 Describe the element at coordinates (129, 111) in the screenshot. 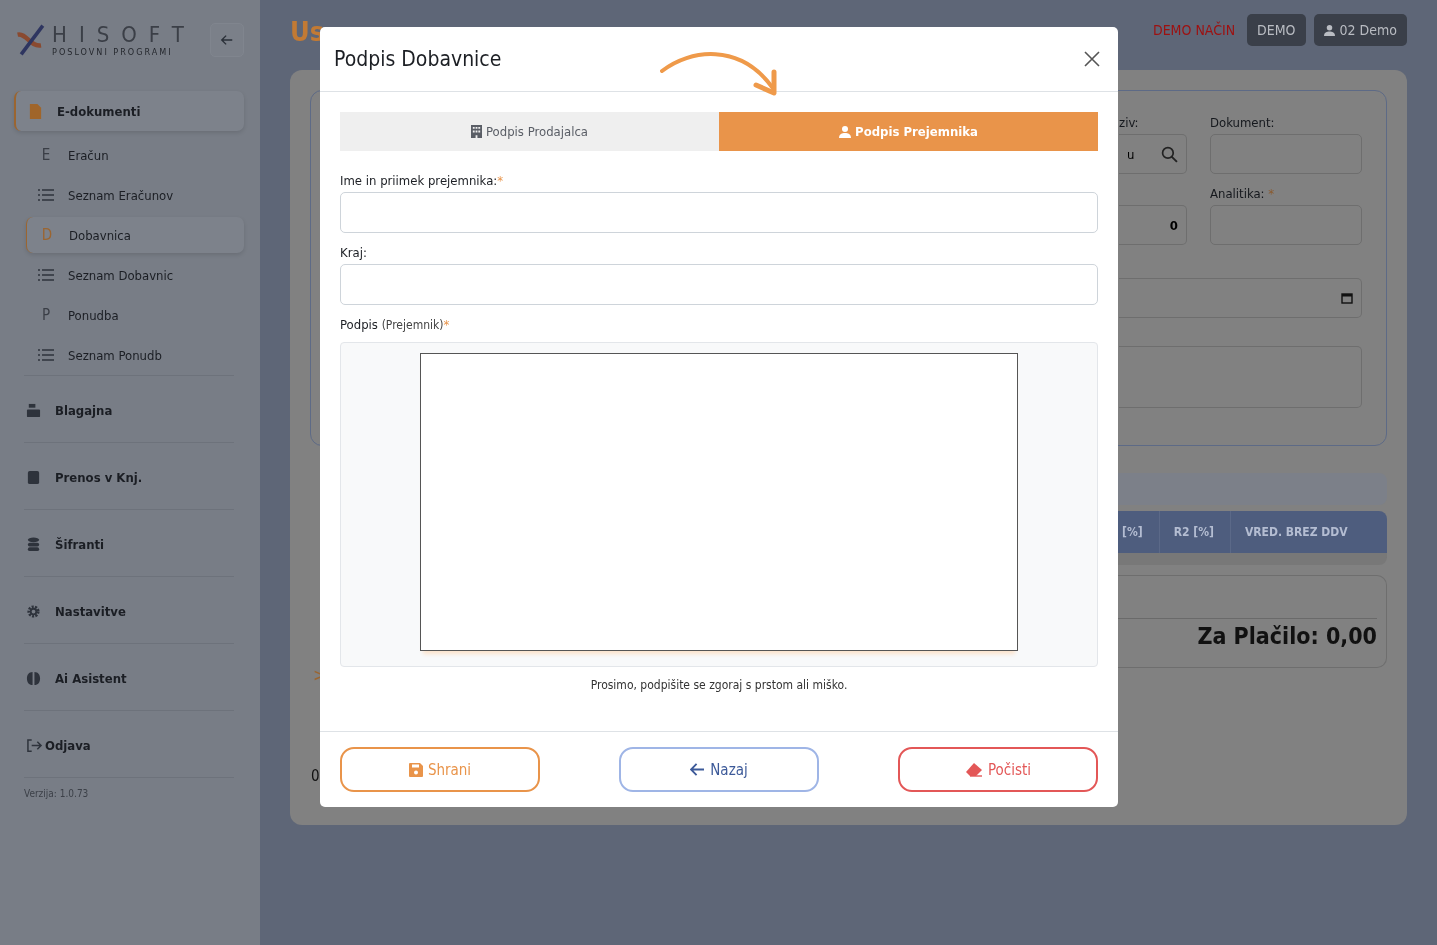

I see `sidebar-item: E-dokumenti` at that location.